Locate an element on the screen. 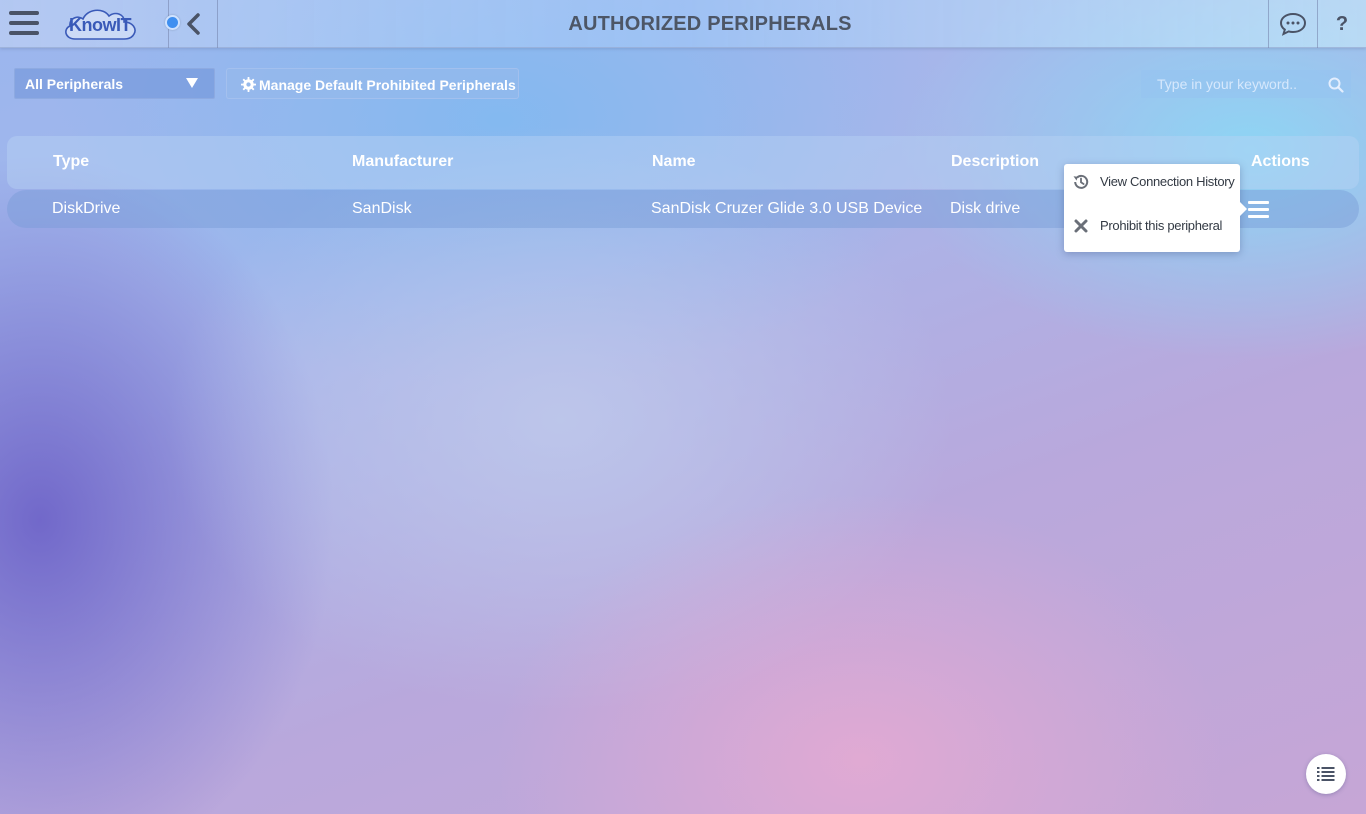 This screenshot has height=814, width=1366. knowit-logo: KnowIT is located at coordinates (100, 24).